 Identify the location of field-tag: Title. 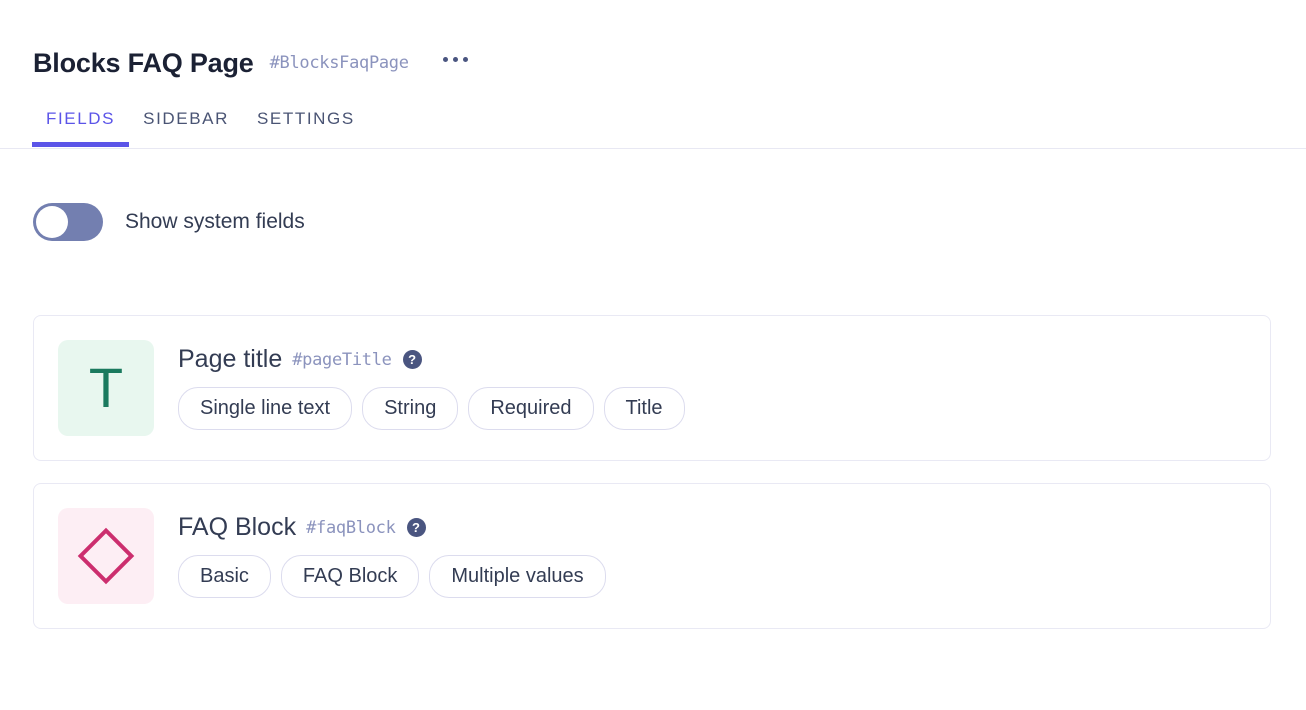
(644, 409).